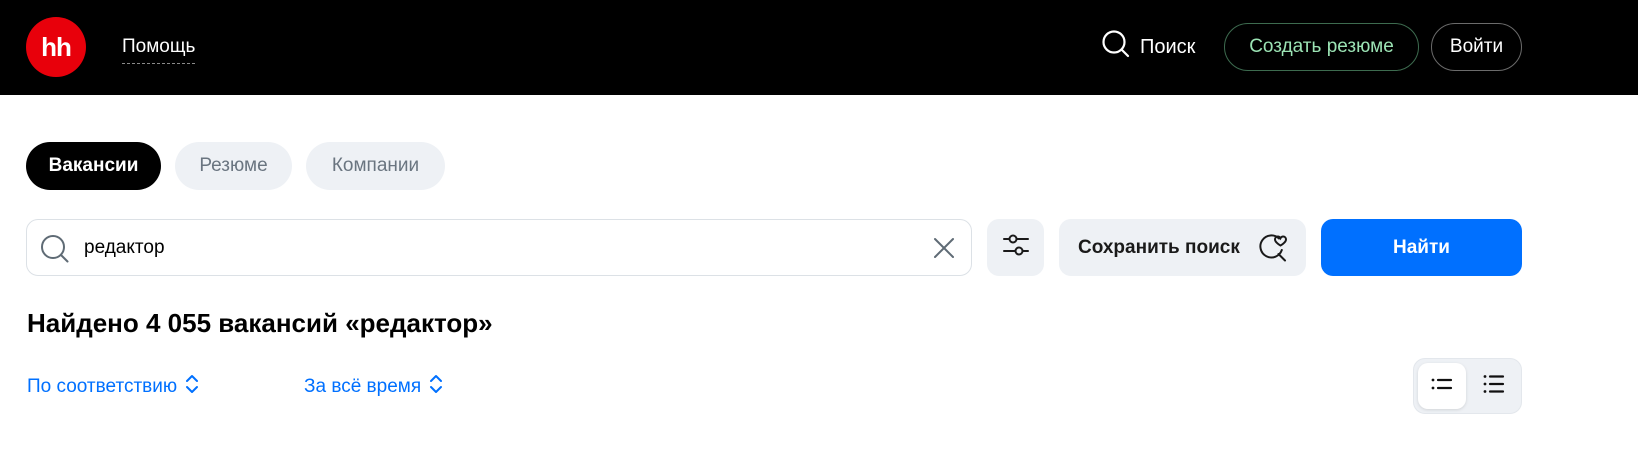  I want to click on header-search-link: Поиск, so click(1148, 47).